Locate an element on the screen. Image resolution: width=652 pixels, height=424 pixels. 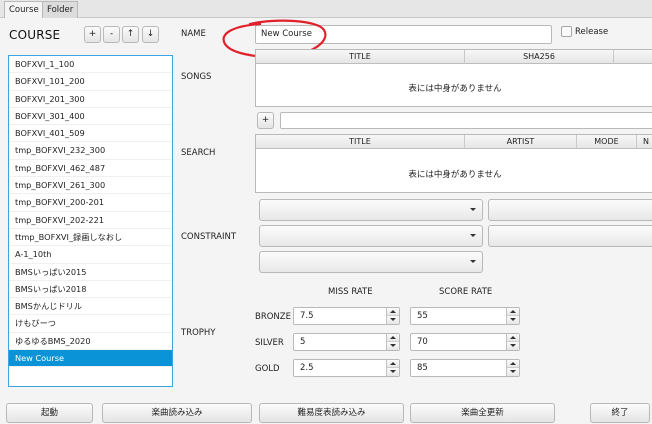
tab-folder-label: Folder is located at coordinates (60, 10).